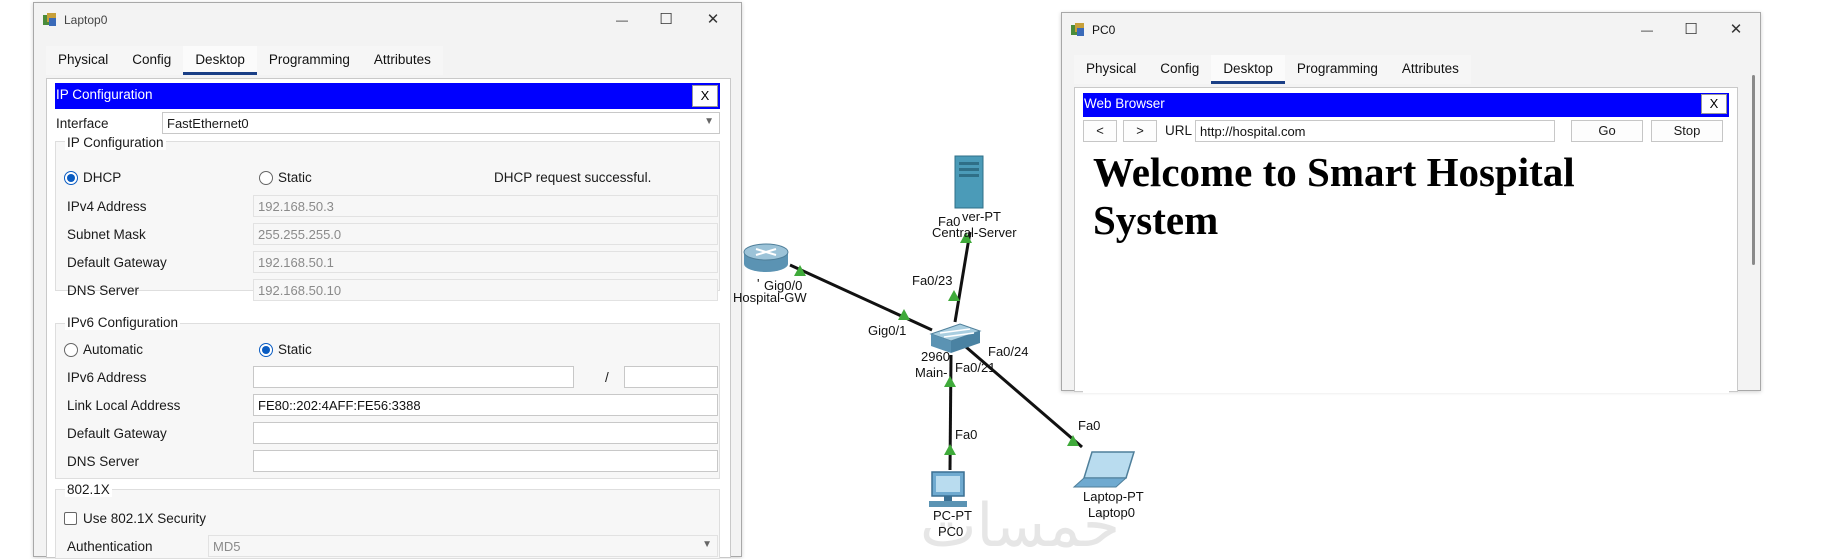 The height and width of the screenshot is (559, 1829). What do you see at coordinates (1111, 512) in the screenshot?
I see `laptop-name-label: Laptop0` at bounding box center [1111, 512].